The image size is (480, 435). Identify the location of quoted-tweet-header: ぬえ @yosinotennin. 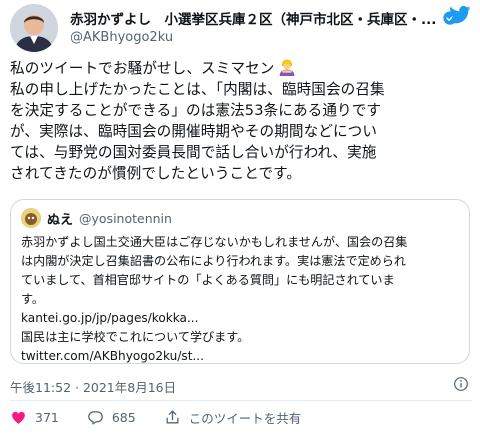
(96, 218).